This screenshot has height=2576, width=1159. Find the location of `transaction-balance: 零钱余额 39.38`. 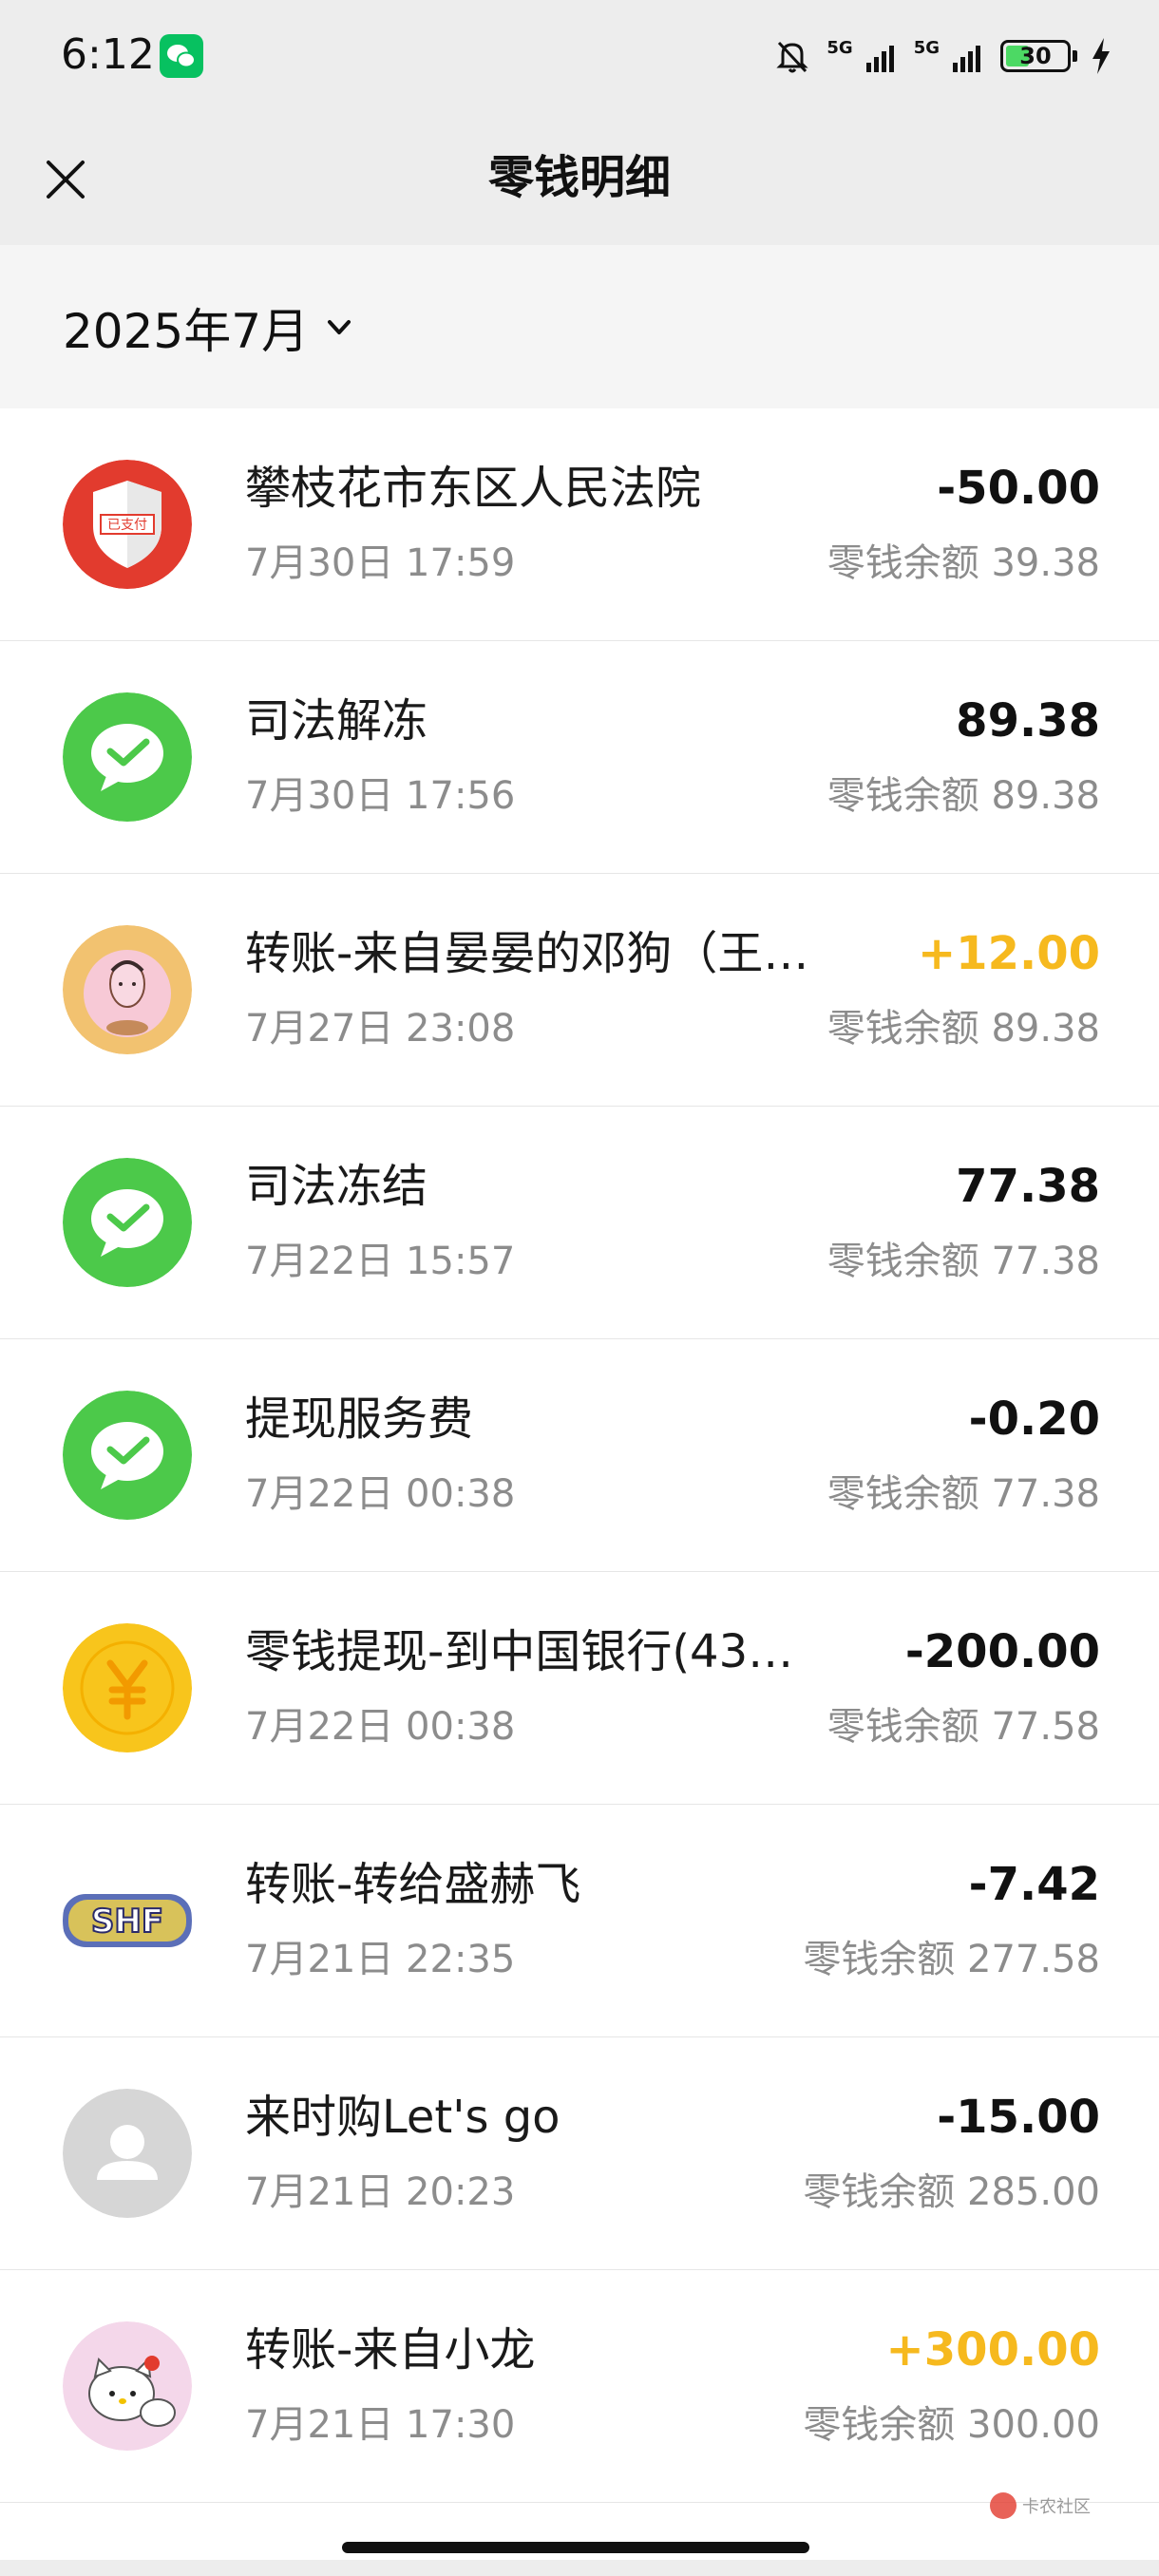

transaction-balance: 零钱余额 39.38 is located at coordinates (963, 563).